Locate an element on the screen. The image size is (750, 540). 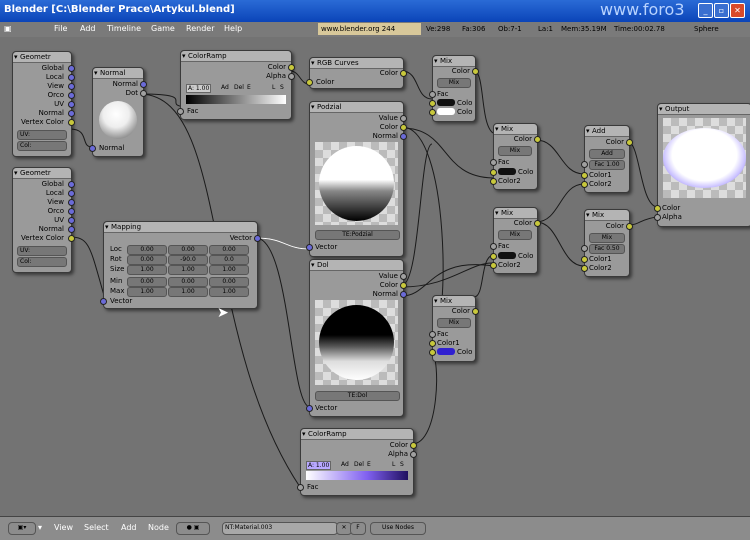
geometry-node-1-header: Geometr is located at coordinates (42, 57).